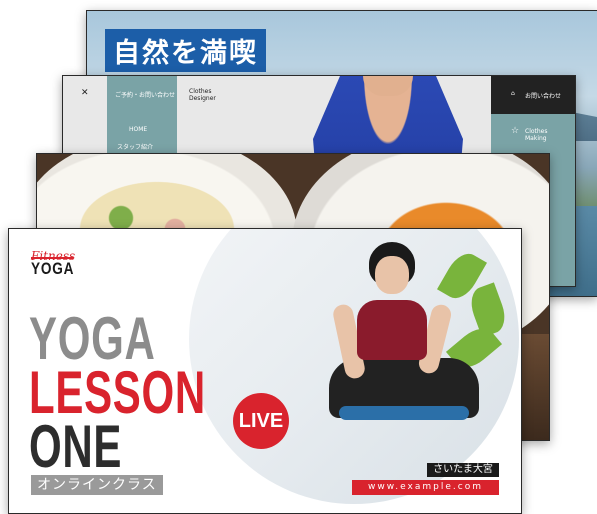 This screenshot has height=514, width=597. Describe the element at coordinates (145, 94) in the screenshot. I see `menu-item-contact: ご予約・お問い合わせ` at that location.